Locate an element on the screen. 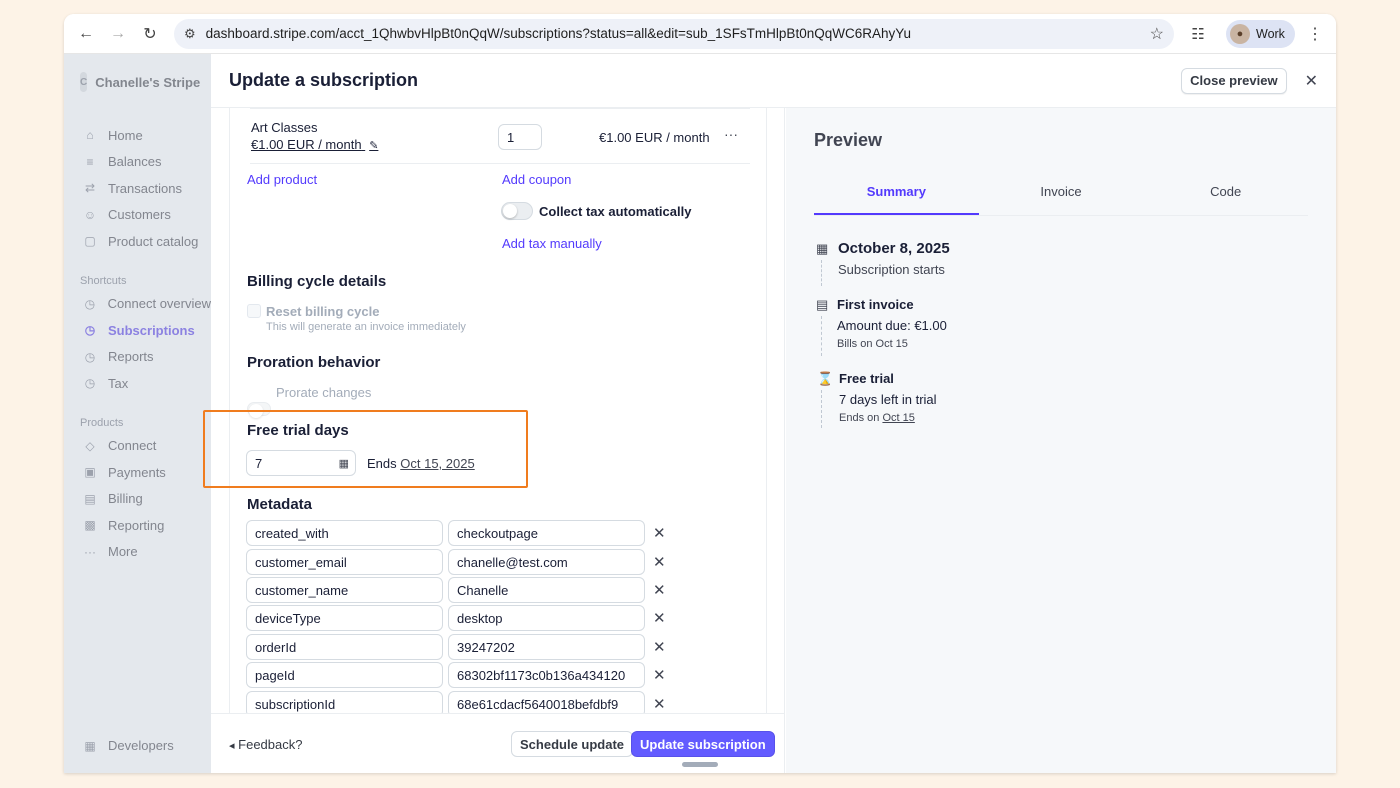 This screenshot has width=1400, height=788. metadata-value-input: 68e61cdacf5640018befdbf9 is located at coordinates (546, 702).